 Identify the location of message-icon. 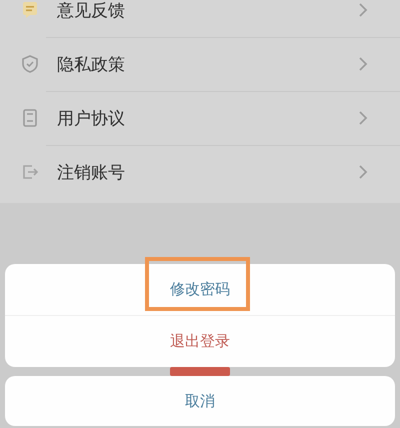
(30, 10).